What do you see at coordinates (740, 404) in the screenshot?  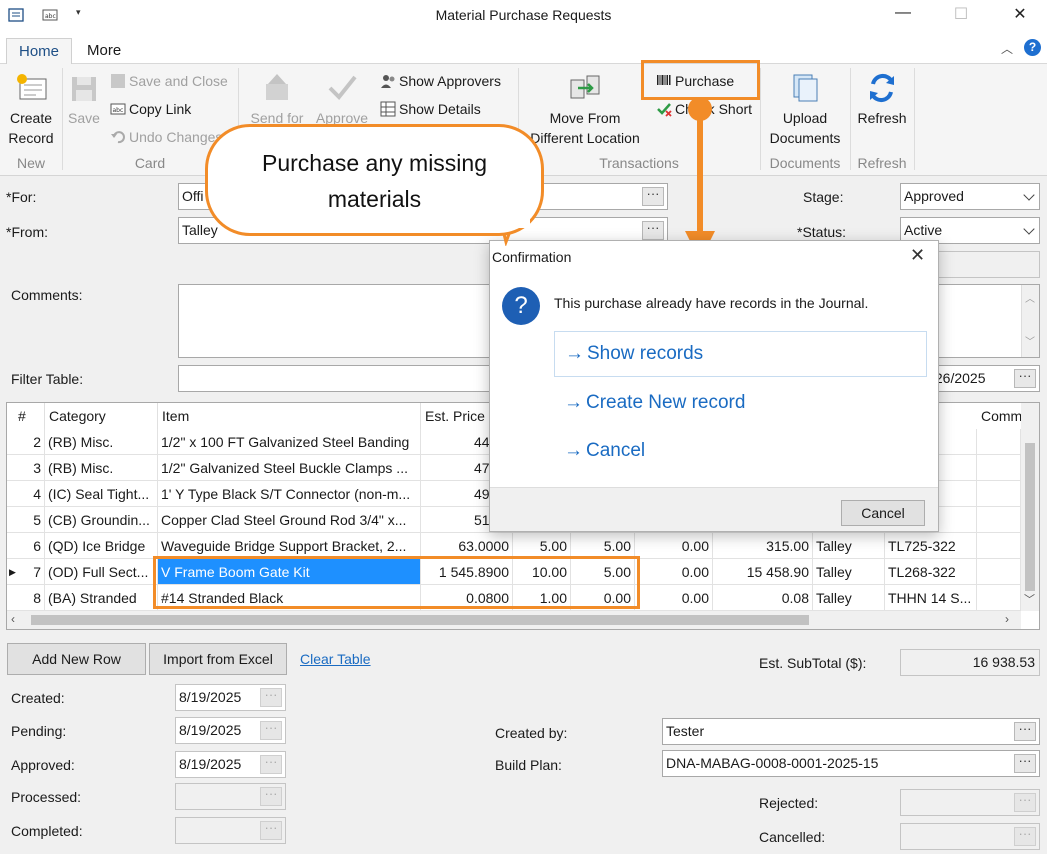 I see `create-new-record-option: → Create New record` at bounding box center [740, 404].